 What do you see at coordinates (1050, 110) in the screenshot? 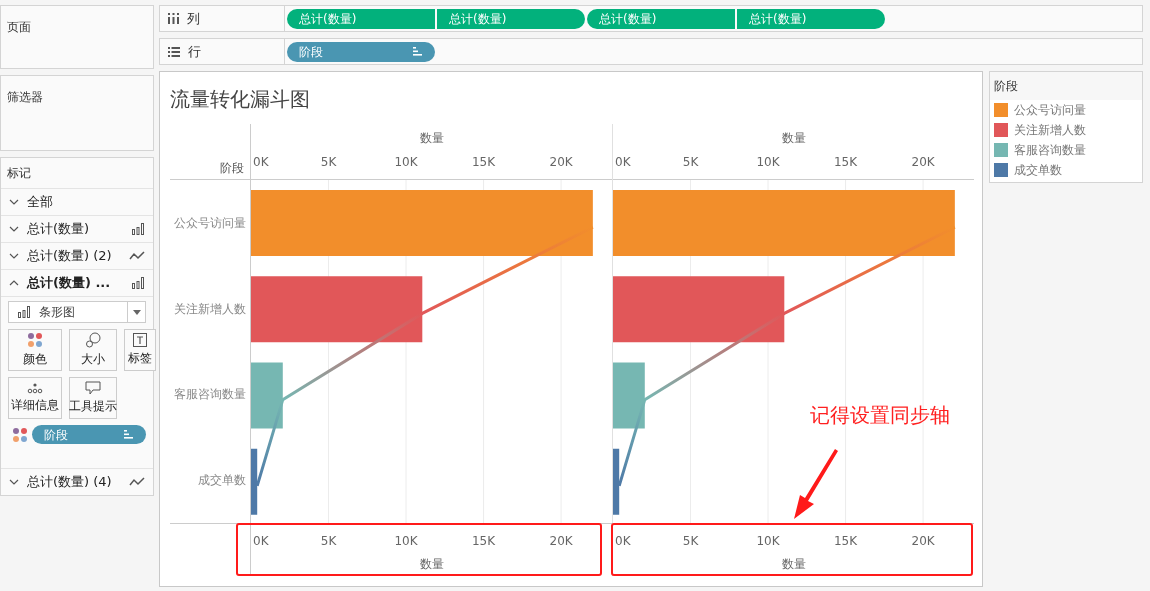
I see `legend-label: 公众号访问量` at bounding box center [1050, 110].